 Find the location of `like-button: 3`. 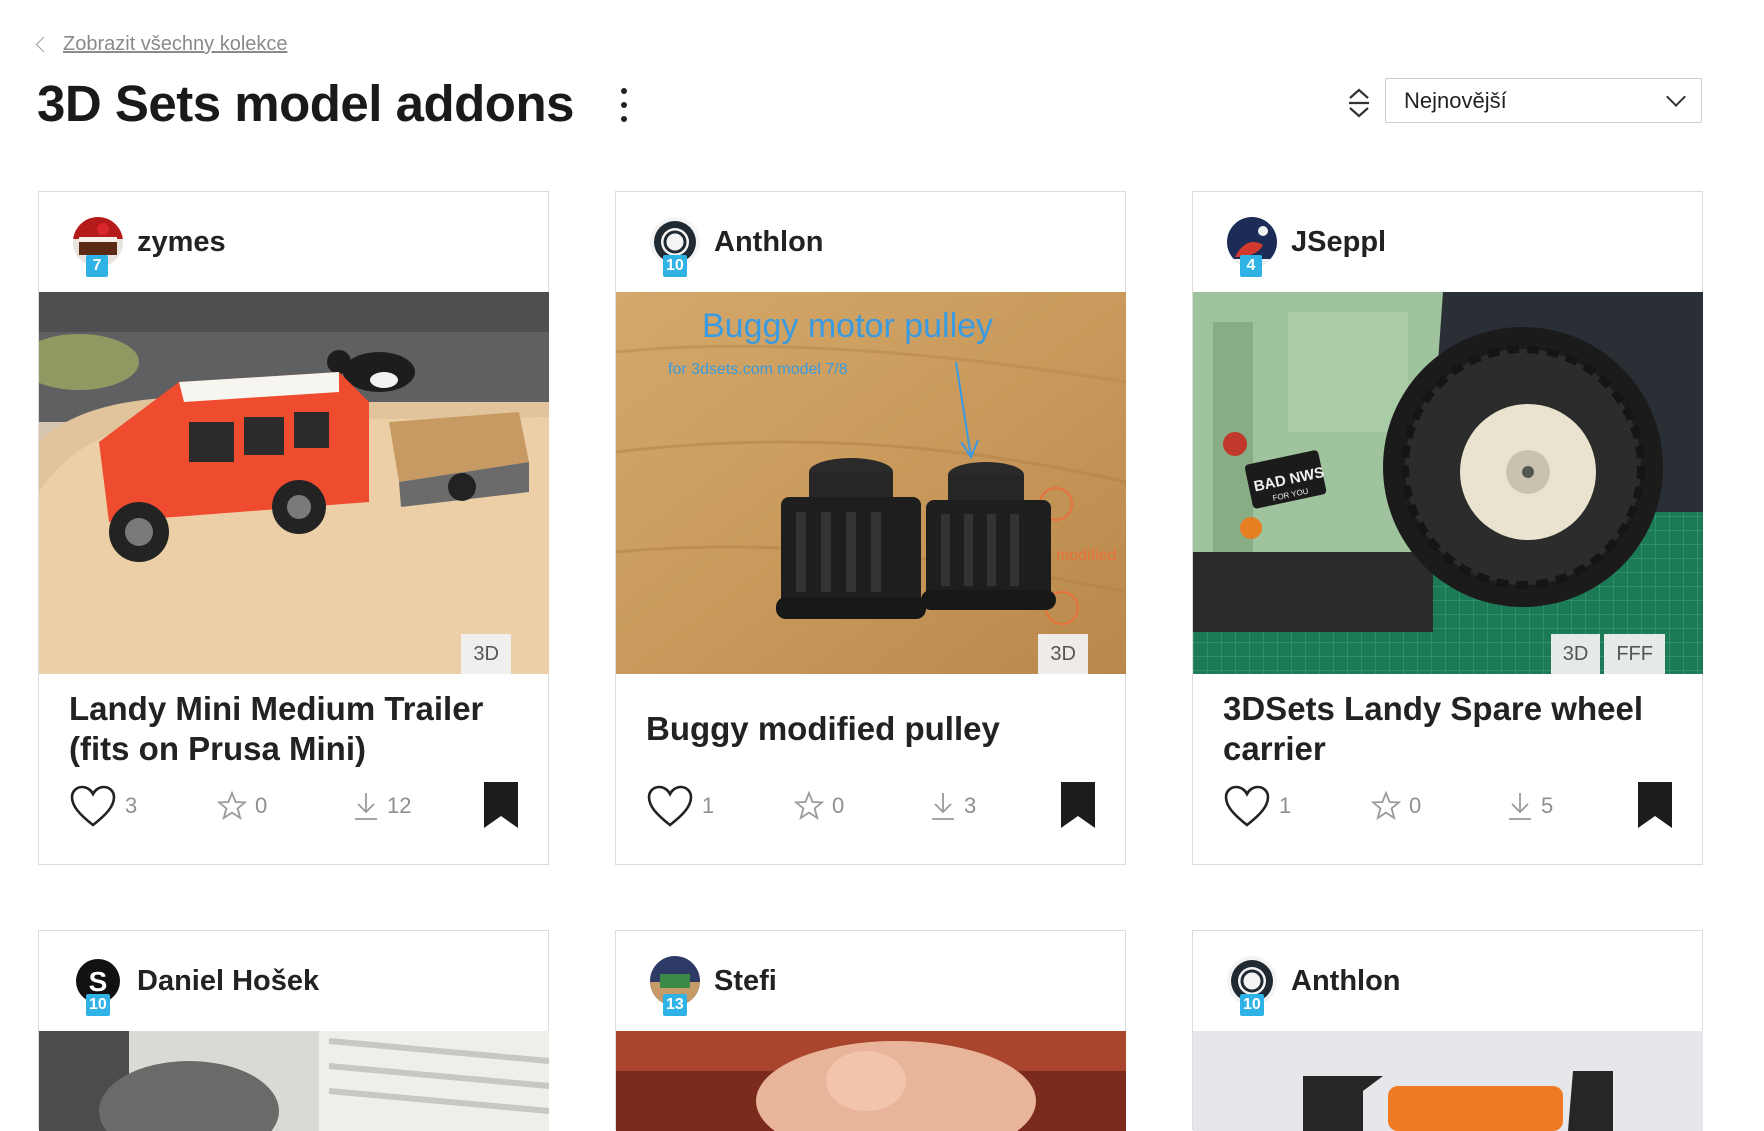

like-button: 3 is located at coordinates (103, 806).